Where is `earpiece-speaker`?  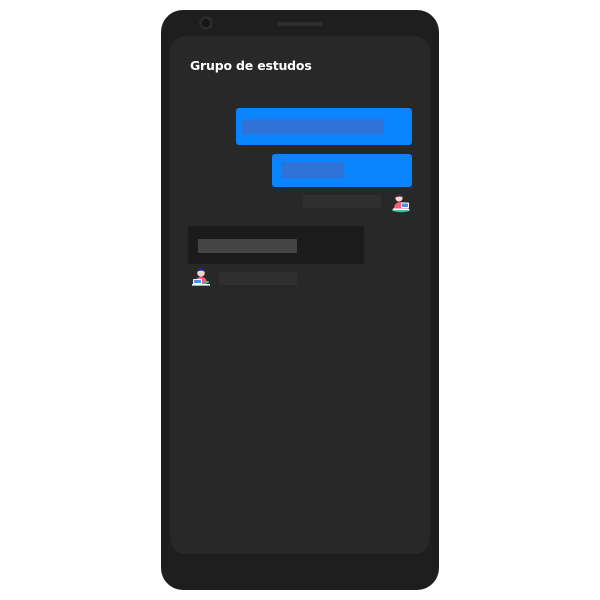
earpiece-speaker is located at coordinates (300, 24).